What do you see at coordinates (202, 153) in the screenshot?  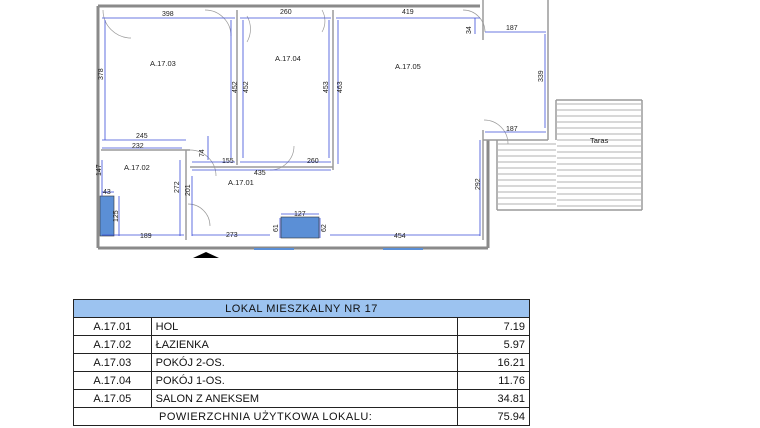 I see `dimension-label: 74` at bounding box center [202, 153].